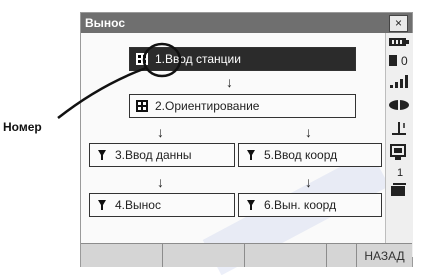 The height and width of the screenshot is (275, 432). I want to click on menu-stakeout: 4.Вынос, so click(162, 205).